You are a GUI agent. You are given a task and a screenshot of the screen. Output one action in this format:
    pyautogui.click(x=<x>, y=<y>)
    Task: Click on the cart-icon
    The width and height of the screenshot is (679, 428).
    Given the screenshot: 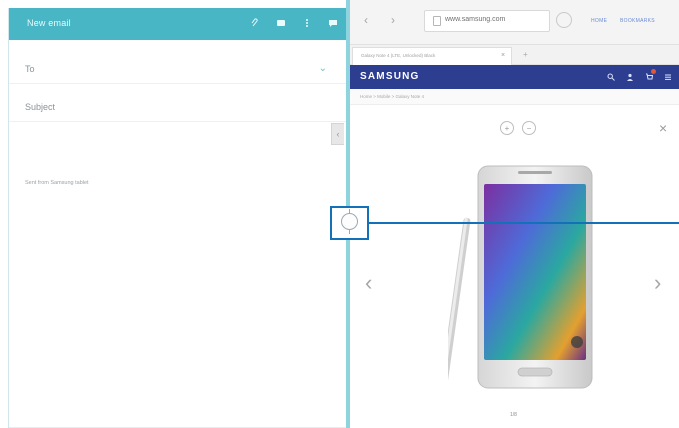 What is the action you would take?
    pyautogui.click(x=650, y=75)
    